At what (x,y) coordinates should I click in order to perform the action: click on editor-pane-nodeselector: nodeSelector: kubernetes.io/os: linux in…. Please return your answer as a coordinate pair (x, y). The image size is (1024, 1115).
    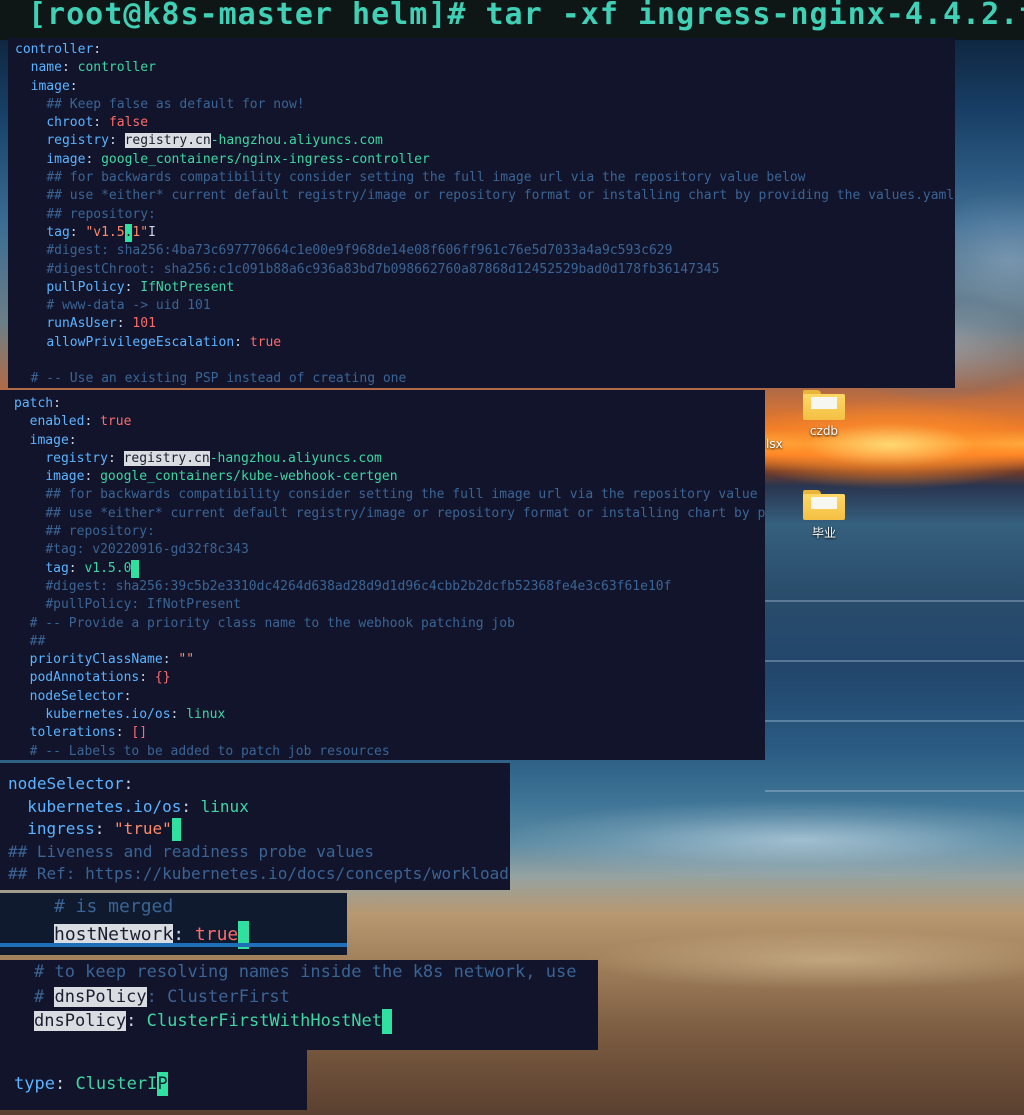
    Looking at the image, I should click on (255, 826).